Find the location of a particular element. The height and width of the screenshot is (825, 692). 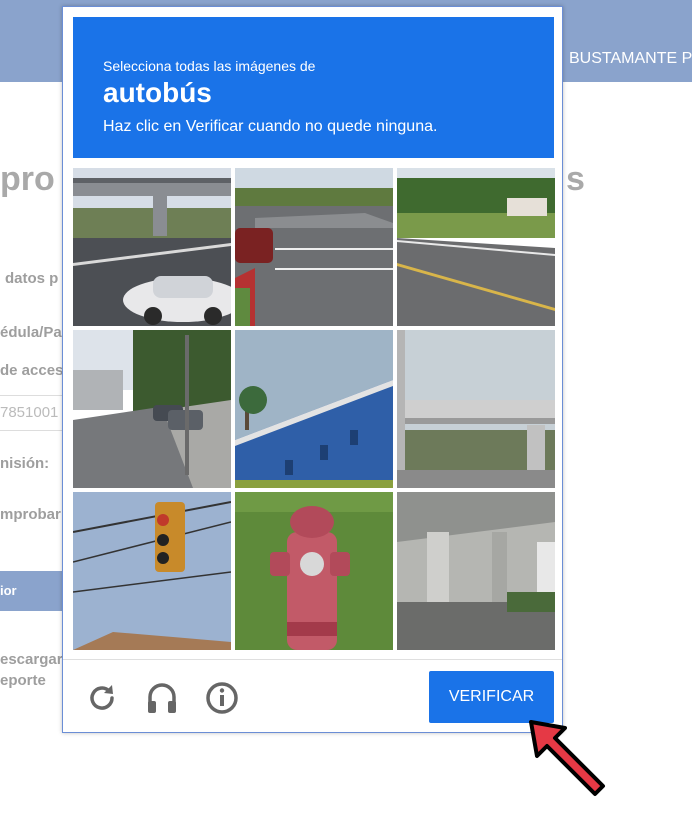

page-title-fragment-right: s is located at coordinates (575, 179).